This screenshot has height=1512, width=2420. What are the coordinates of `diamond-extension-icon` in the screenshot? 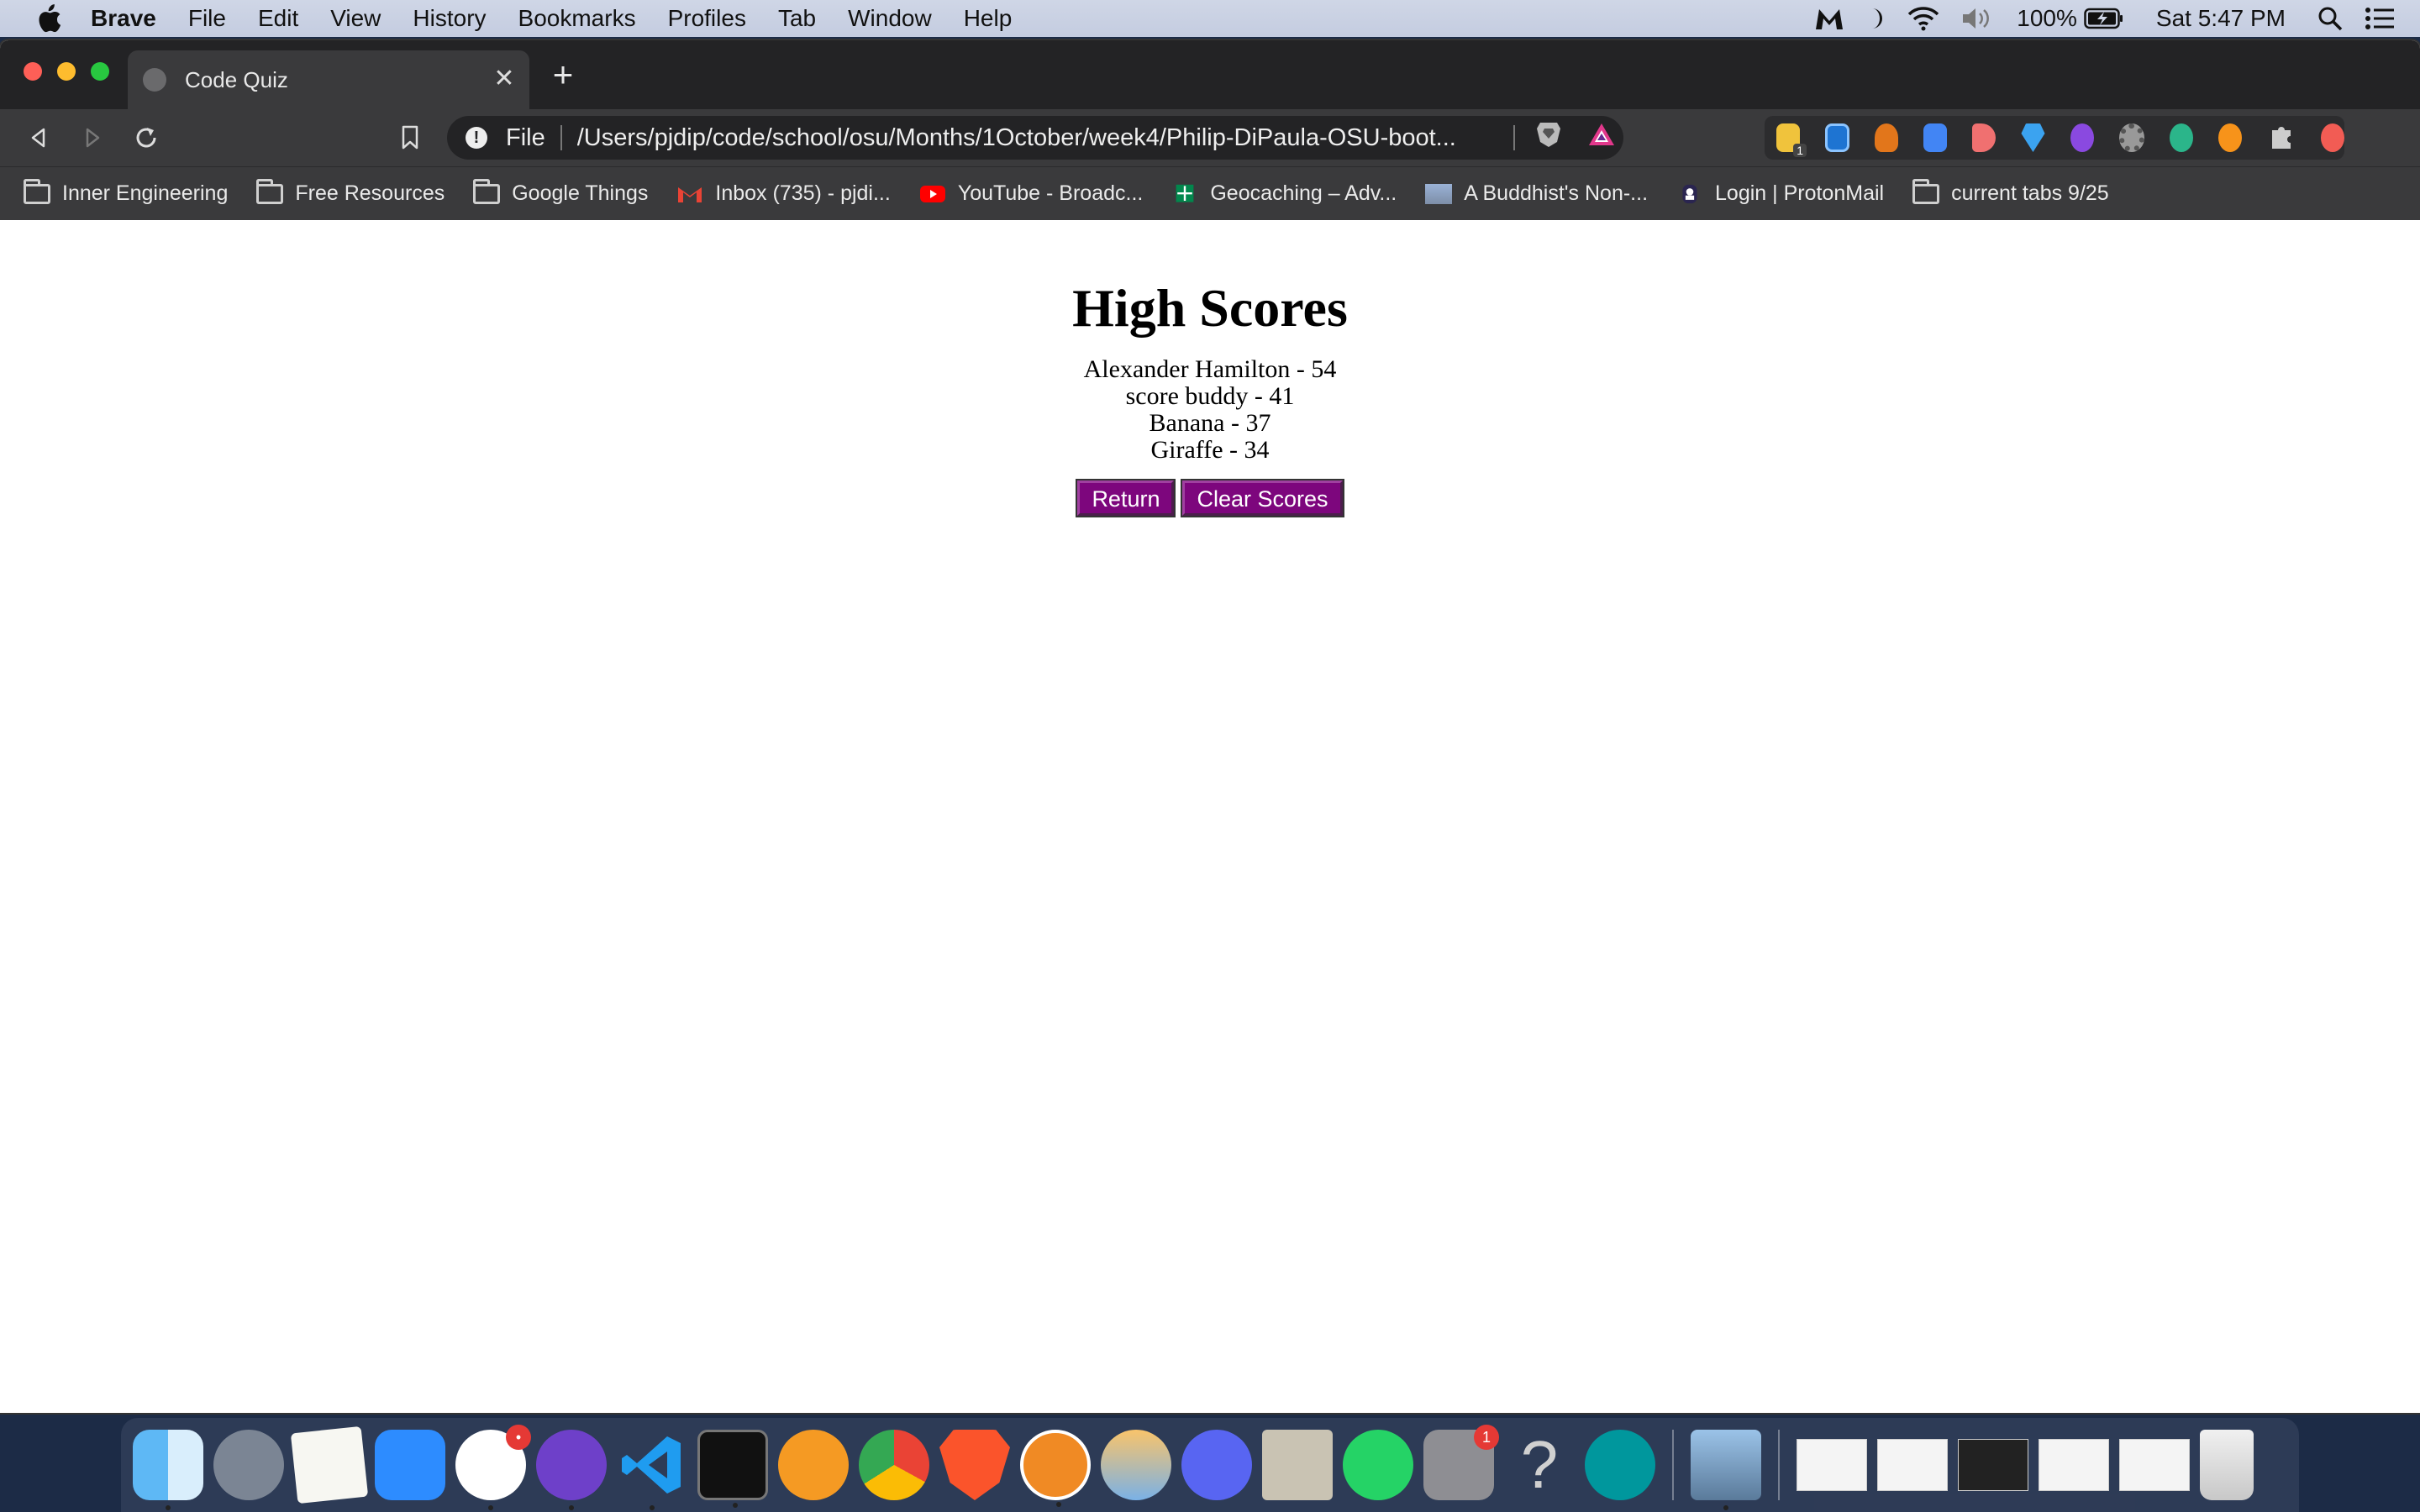 It's located at (2033, 137).